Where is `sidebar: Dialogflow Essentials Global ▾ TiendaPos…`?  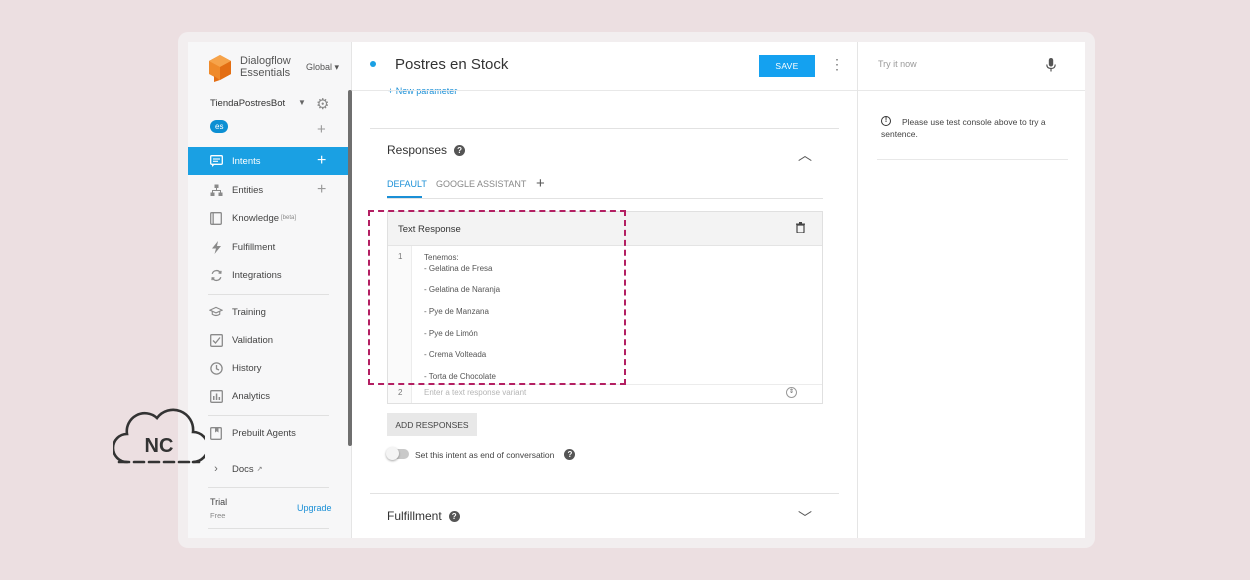
sidebar: Dialogflow Essentials Global ▾ TiendaPos… is located at coordinates (270, 290).